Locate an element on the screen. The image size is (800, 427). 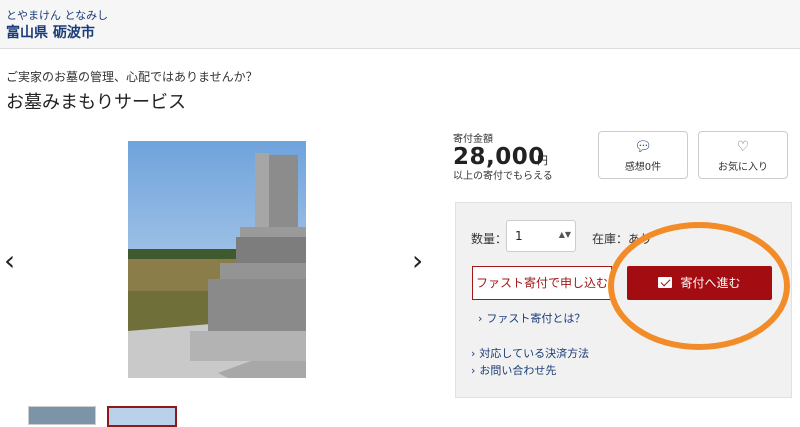
gallery-thumbnail-selected is located at coordinates (142, 416).